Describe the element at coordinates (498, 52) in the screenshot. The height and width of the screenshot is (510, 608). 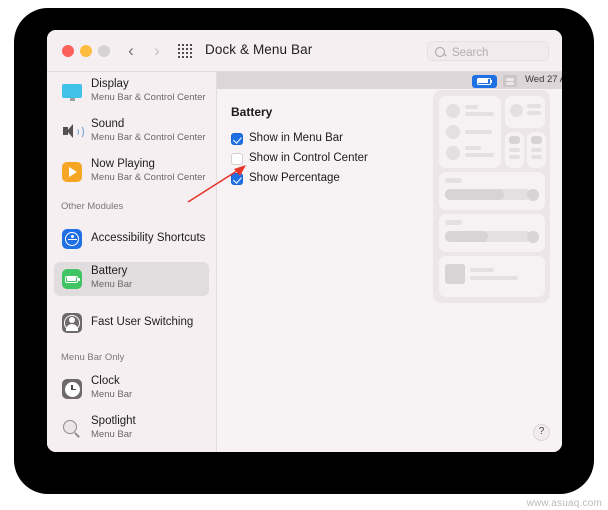
I see `search-input` at that location.